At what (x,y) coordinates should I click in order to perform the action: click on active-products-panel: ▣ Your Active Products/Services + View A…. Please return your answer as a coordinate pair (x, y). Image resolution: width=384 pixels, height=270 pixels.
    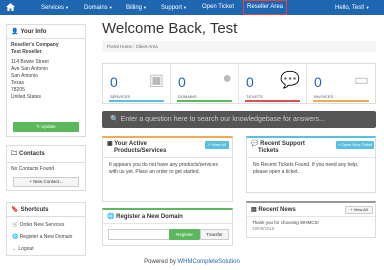
    Looking at the image, I should click on (167, 169).